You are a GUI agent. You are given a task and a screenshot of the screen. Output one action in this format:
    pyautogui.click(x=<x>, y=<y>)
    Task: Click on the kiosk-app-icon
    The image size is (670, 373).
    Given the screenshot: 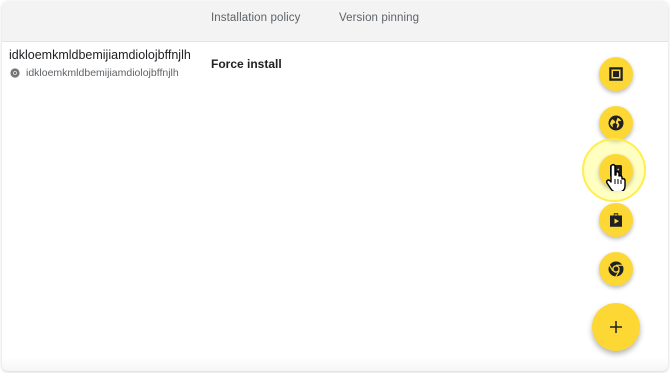 What is the action you would take?
    pyautogui.click(x=616, y=74)
    